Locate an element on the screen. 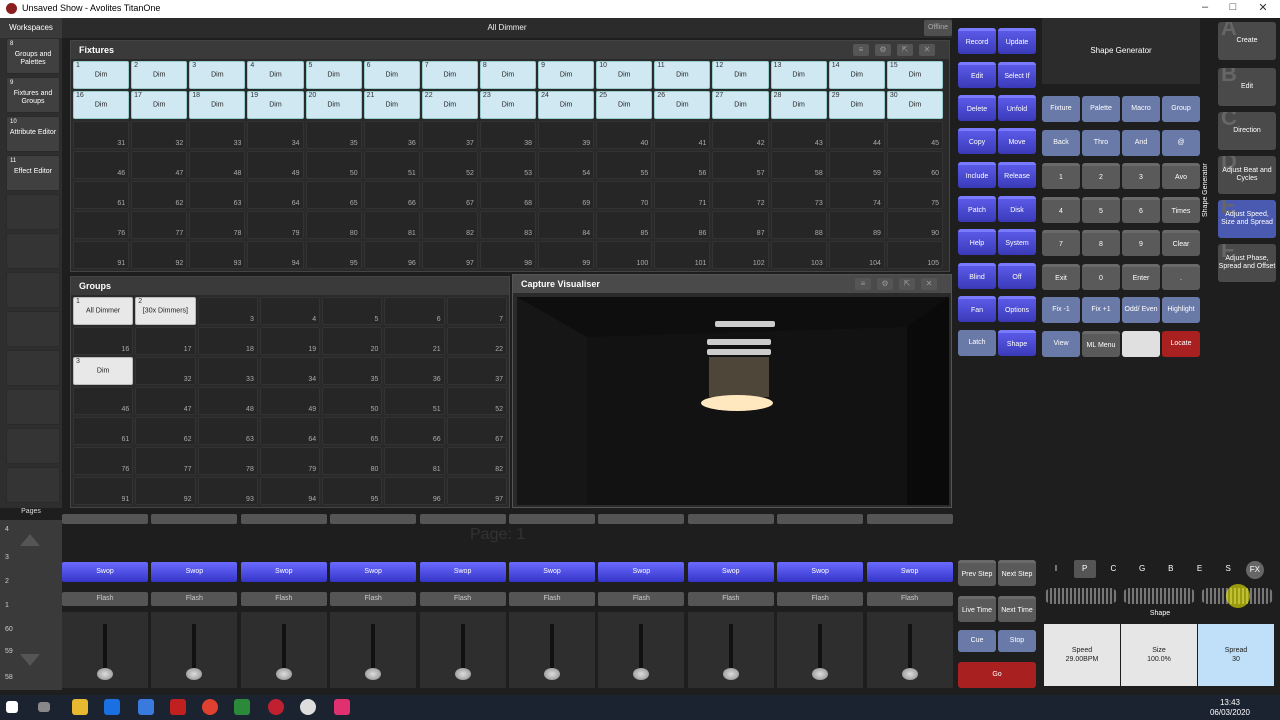 The image size is (1280, 720). fixture-cell-empty: 100 is located at coordinates (624, 255).